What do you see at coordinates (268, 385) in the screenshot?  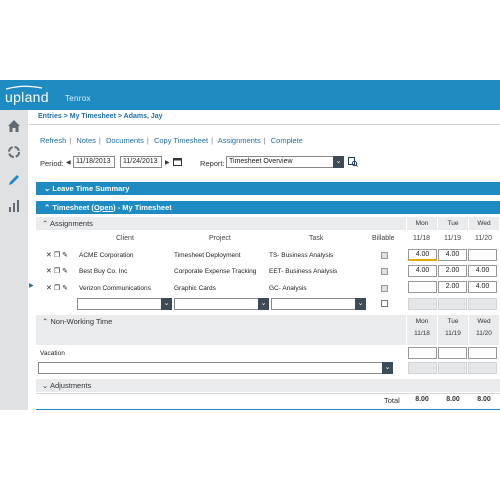 I see `adjustments-header: ⌄ Adjustments` at bounding box center [268, 385].